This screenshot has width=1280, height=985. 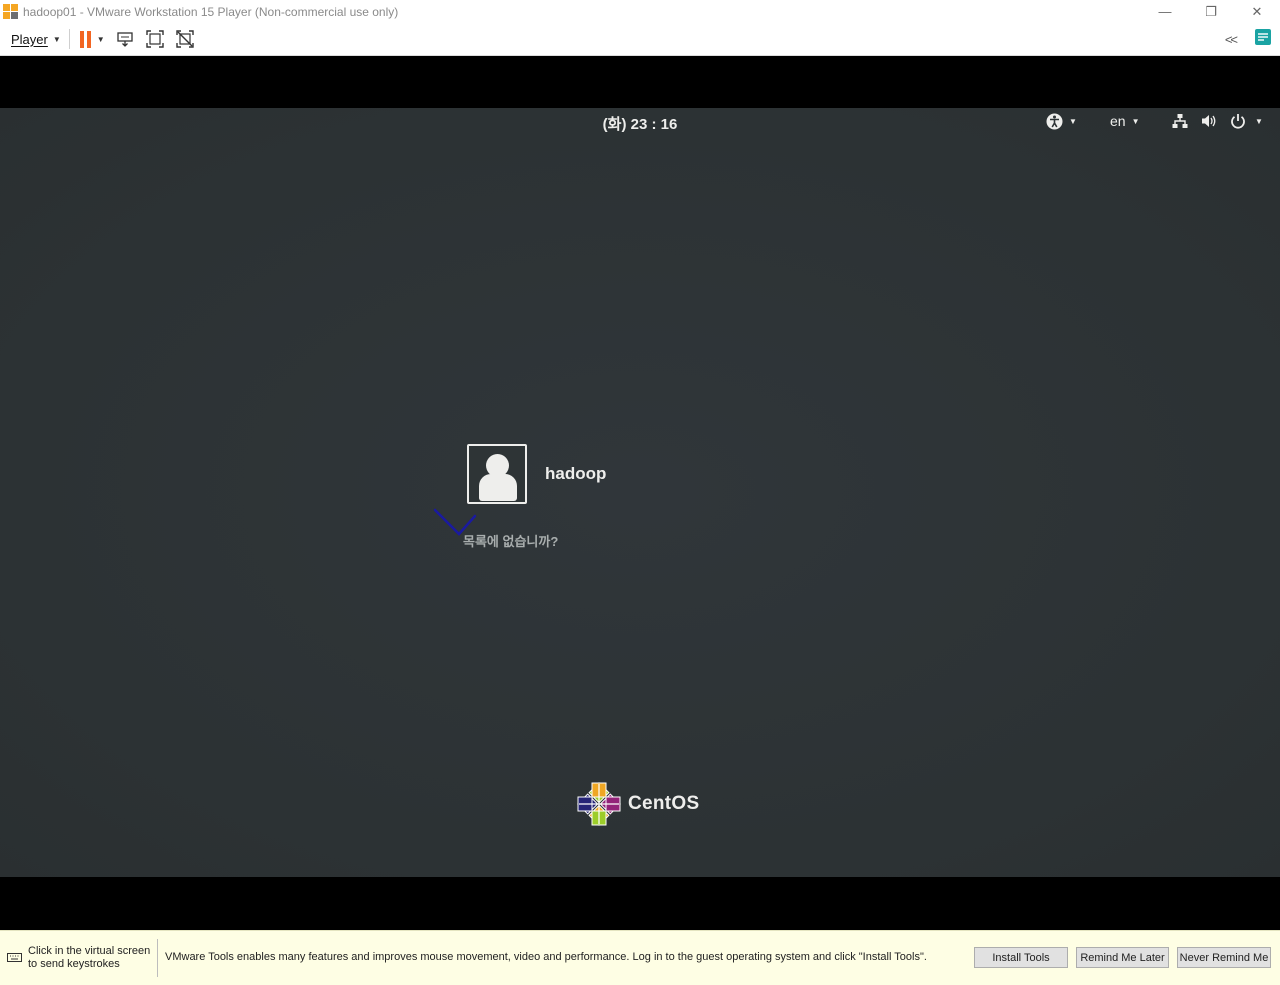 I want to click on centos-logo: CentOS, so click(x=638, y=804).